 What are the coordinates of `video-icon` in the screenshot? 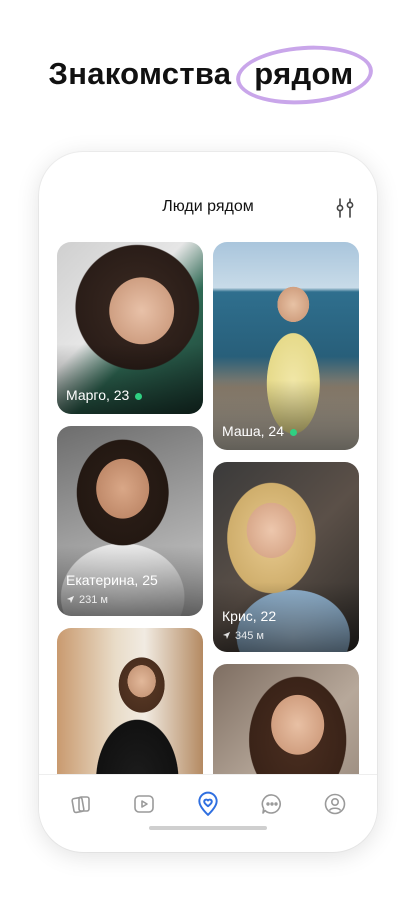 It's located at (144, 803).